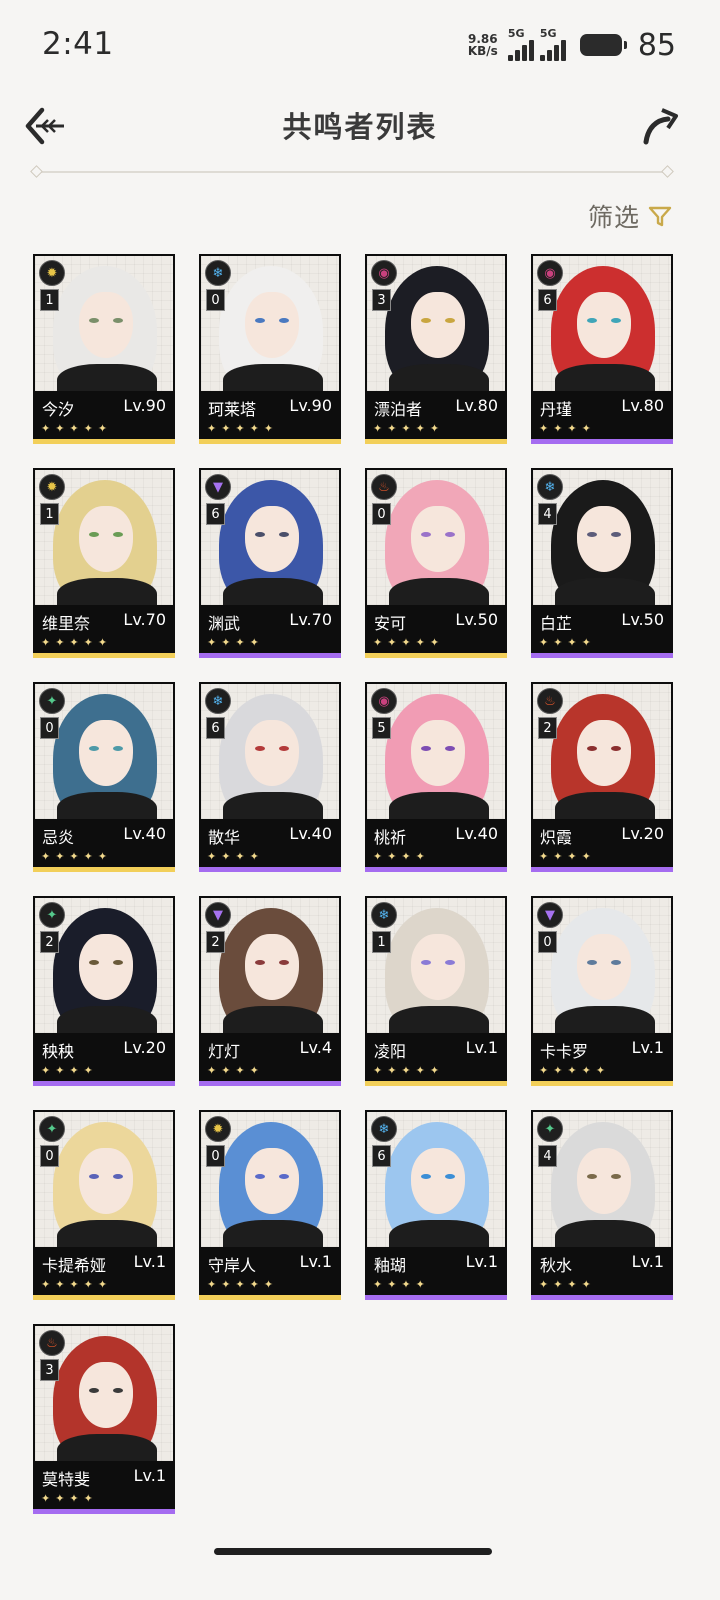 The image size is (720, 1600). What do you see at coordinates (270, 349) in the screenshot?
I see `character-card: ❄ 0 珂莱塔 Lv.90 ✦✦✦✦✦` at bounding box center [270, 349].